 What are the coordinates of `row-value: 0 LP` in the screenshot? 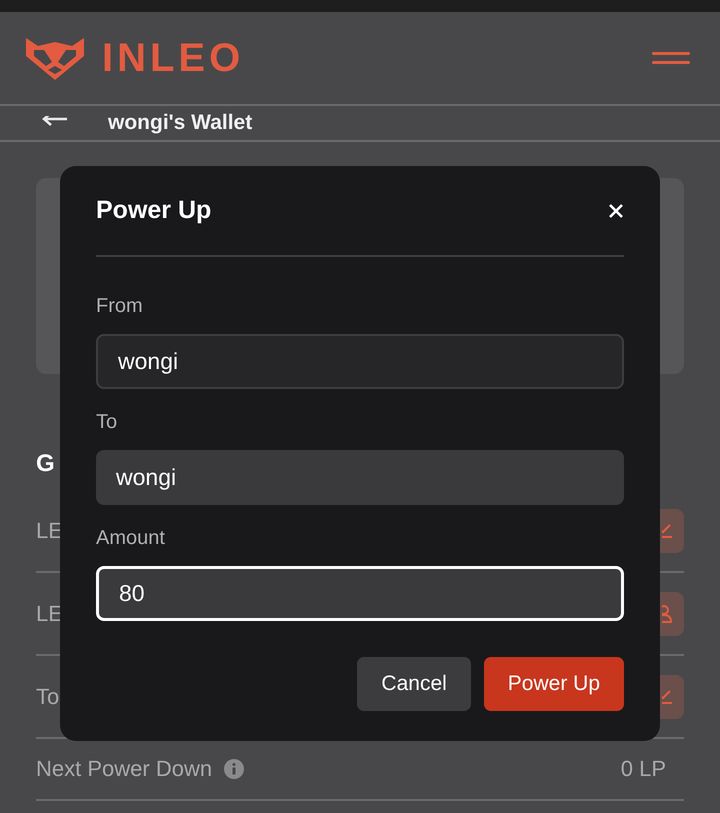 It's located at (643, 769).